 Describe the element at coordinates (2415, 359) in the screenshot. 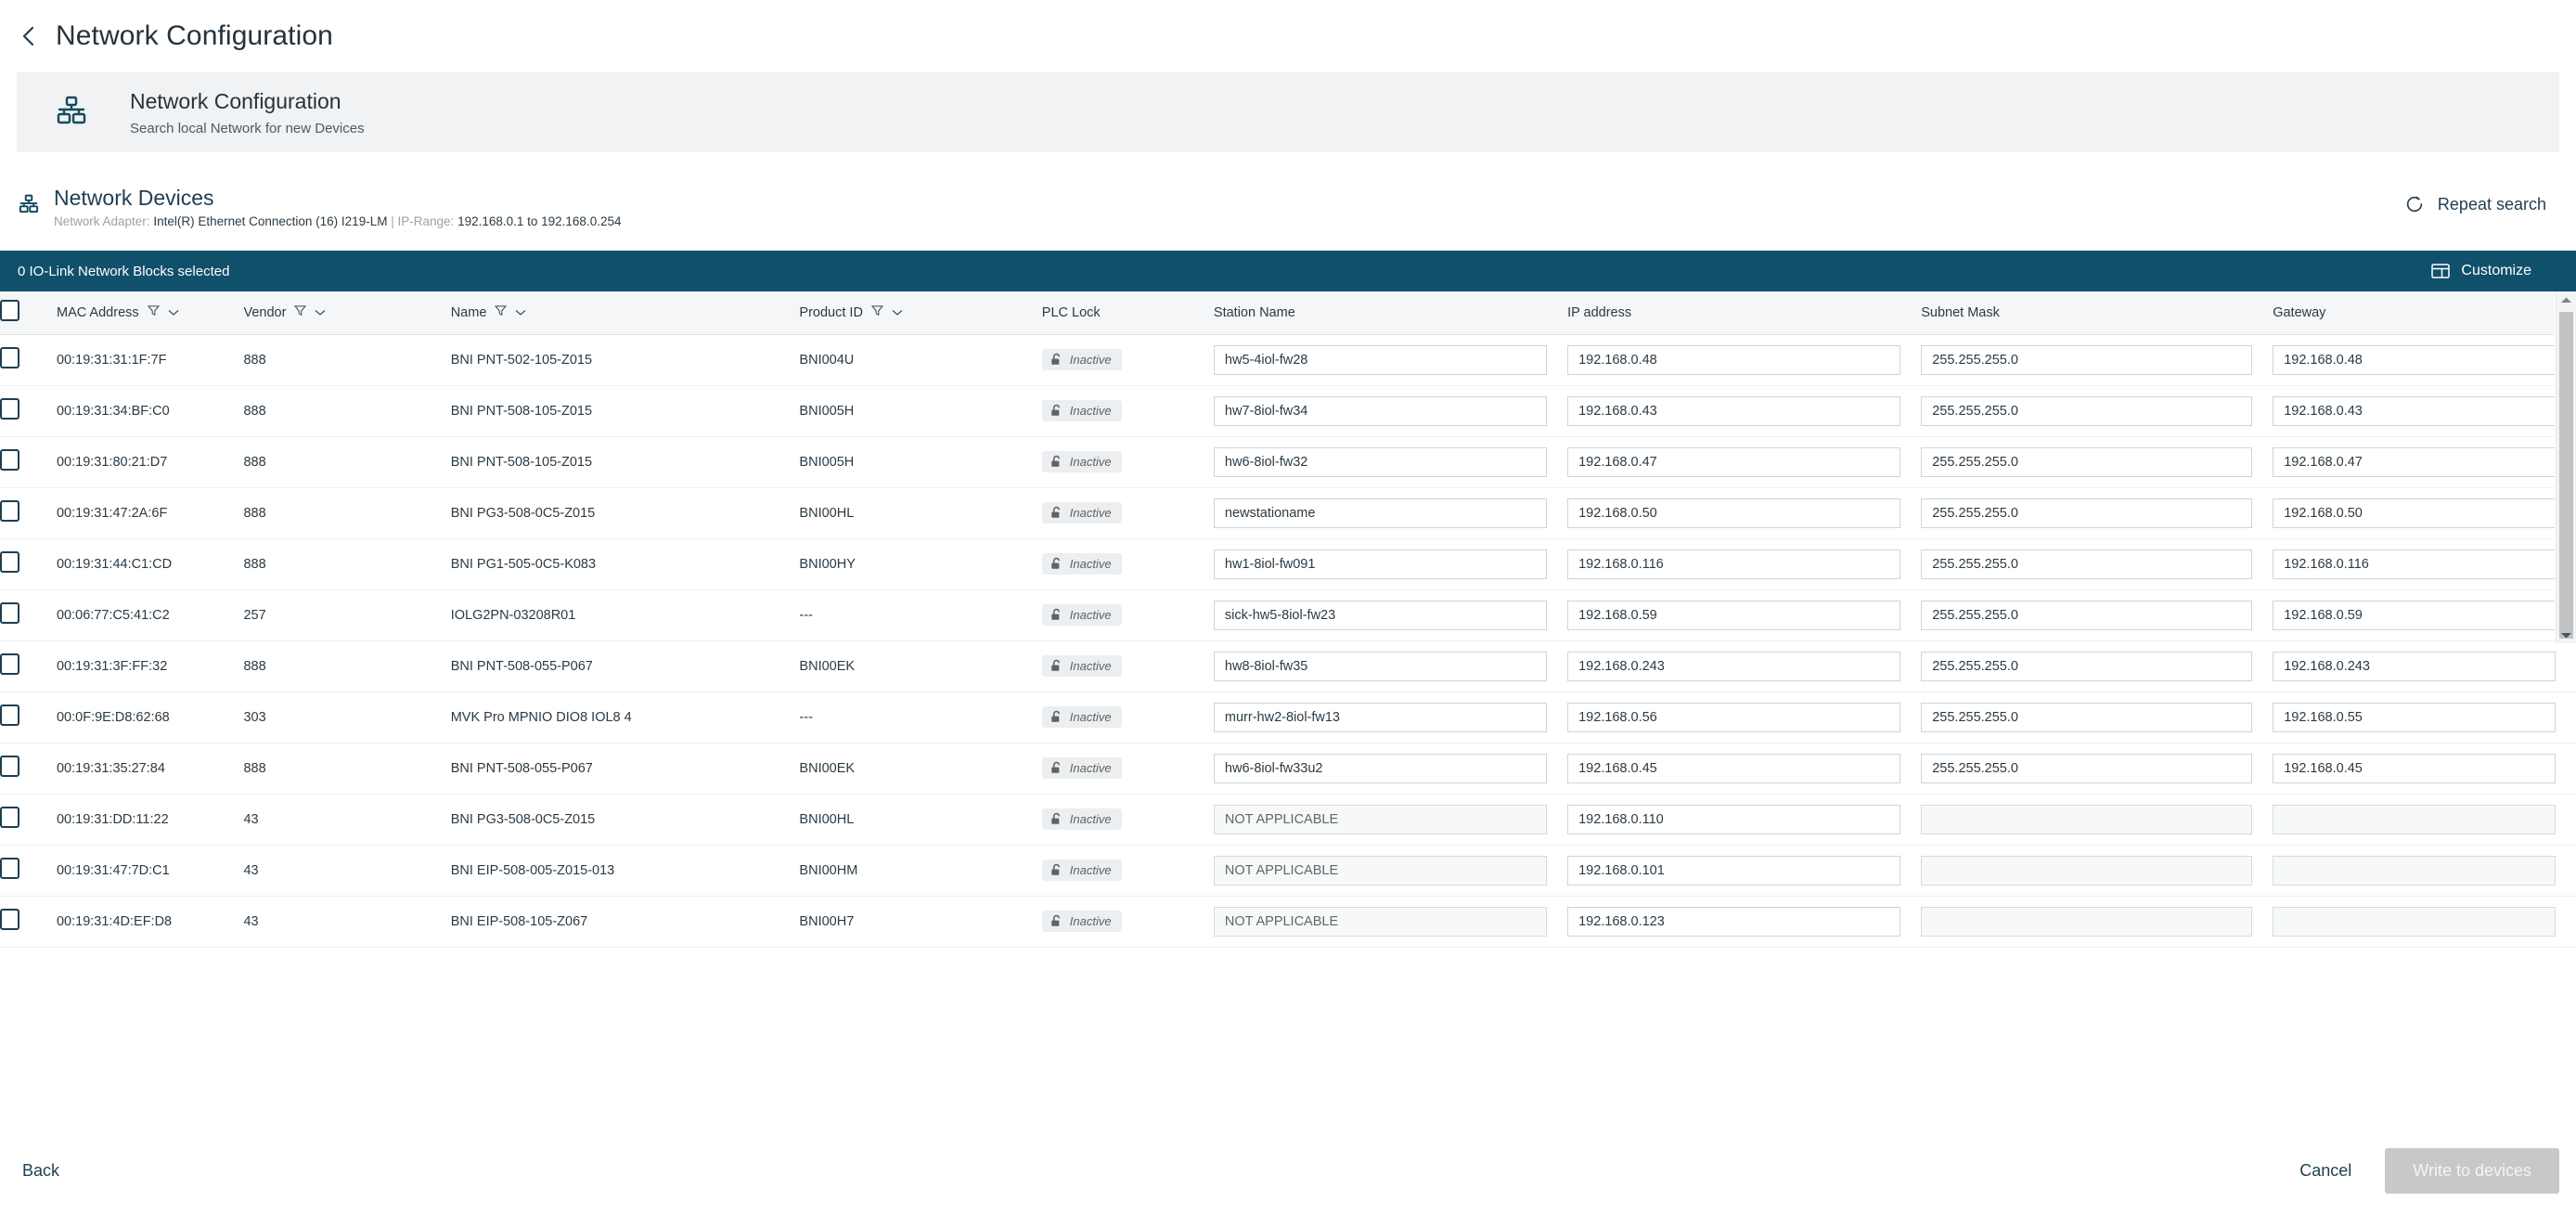

I see `gateway-input: 192.168.0.48` at that location.